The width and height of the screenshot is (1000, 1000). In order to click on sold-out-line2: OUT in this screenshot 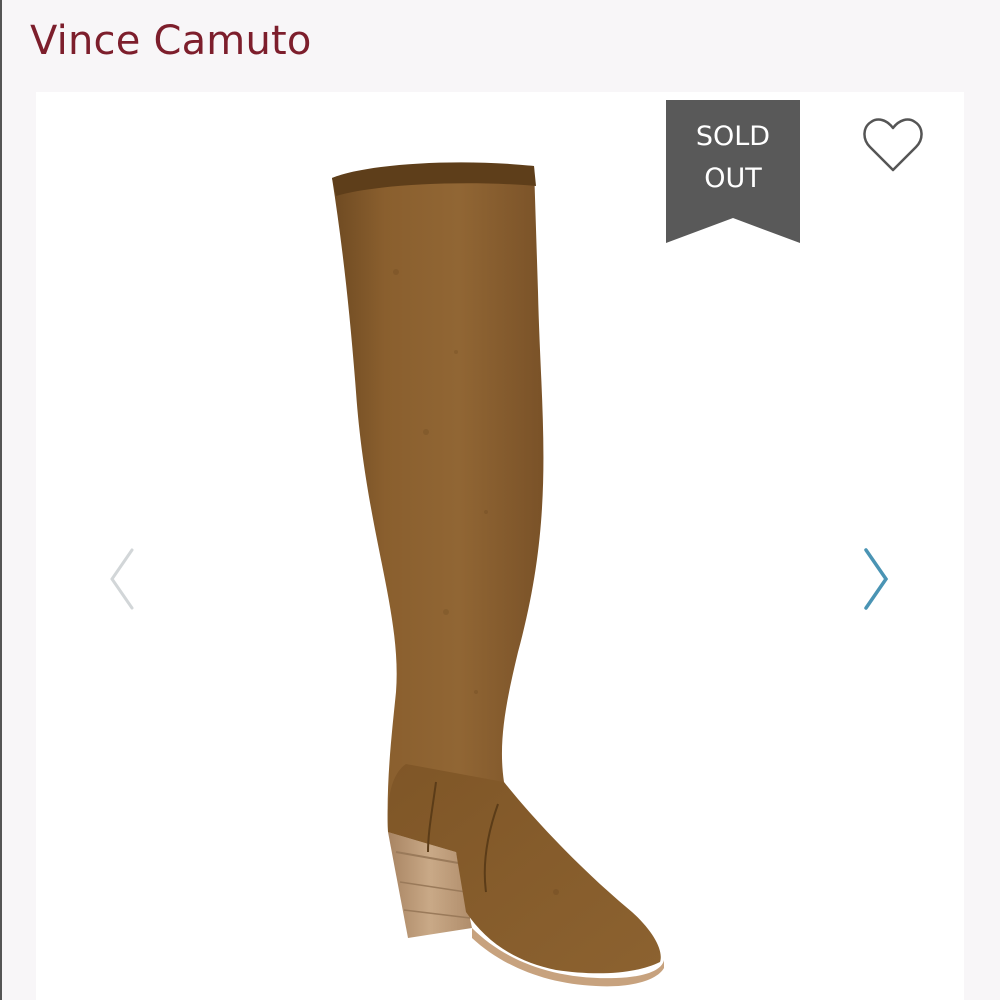, I will do `click(733, 178)`.